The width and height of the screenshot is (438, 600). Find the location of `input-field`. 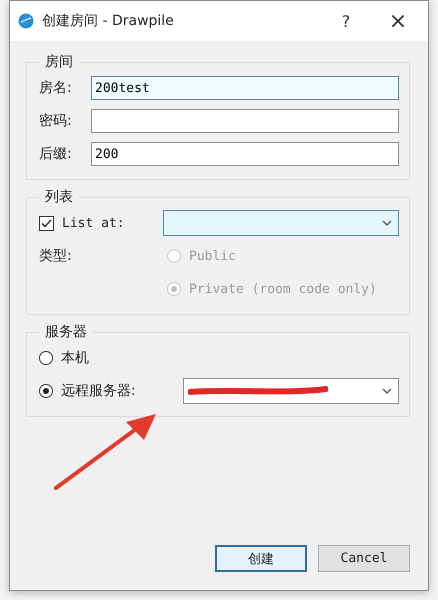

input-field is located at coordinates (245, 121).